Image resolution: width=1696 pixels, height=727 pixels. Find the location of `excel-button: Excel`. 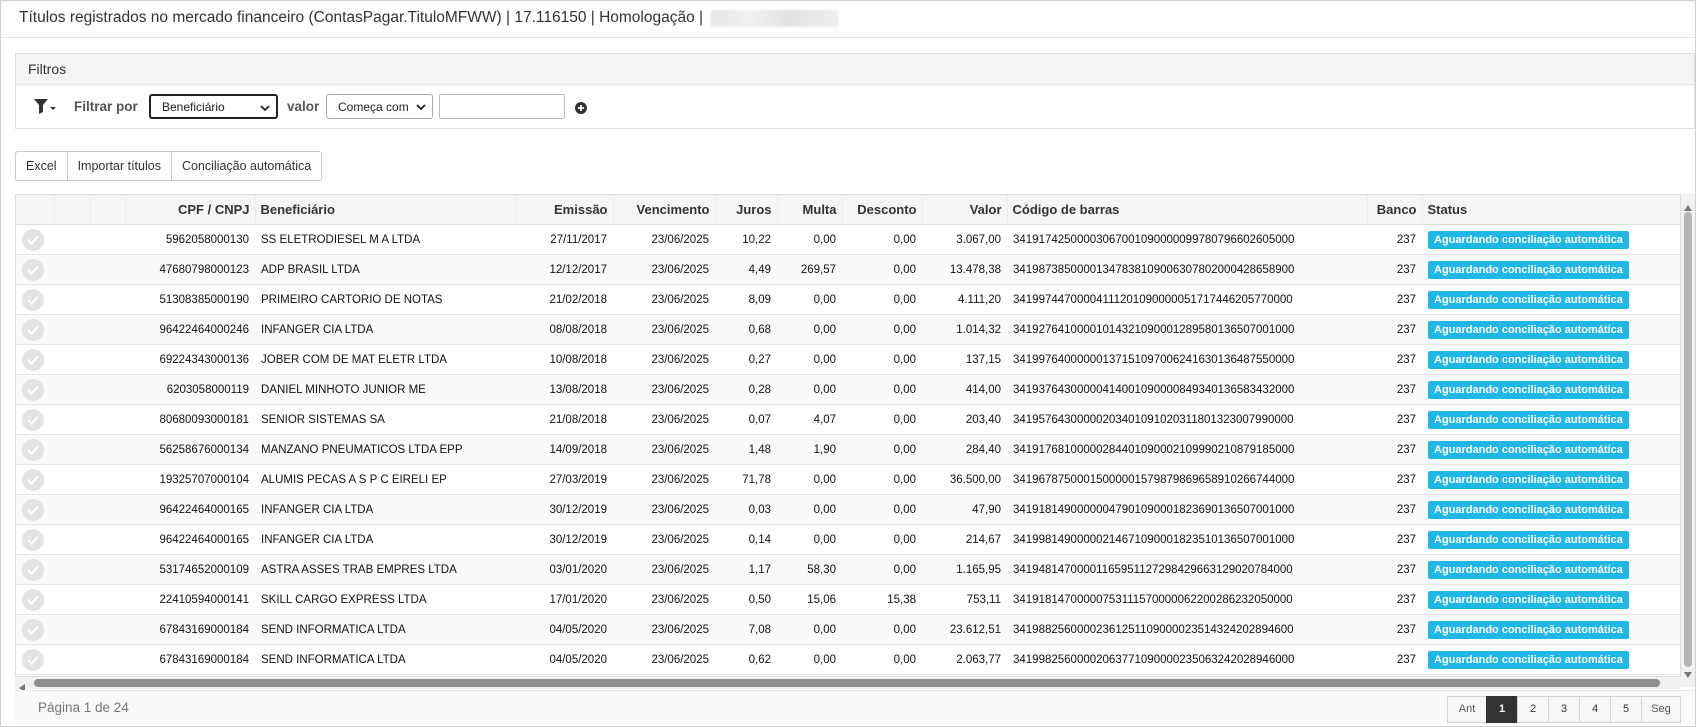

excel-button: Excel is located at coordinates (41, 166).